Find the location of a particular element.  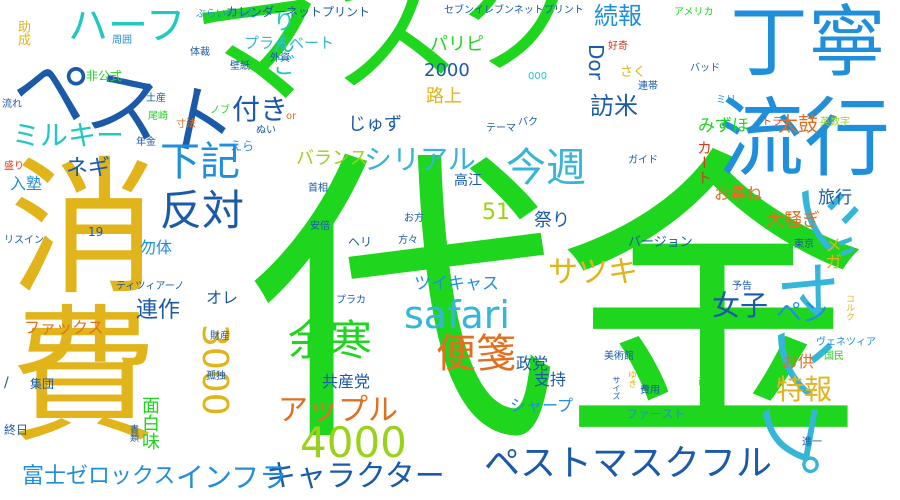

word-bisho: 尾崎 is located at coordinates (158, 116).